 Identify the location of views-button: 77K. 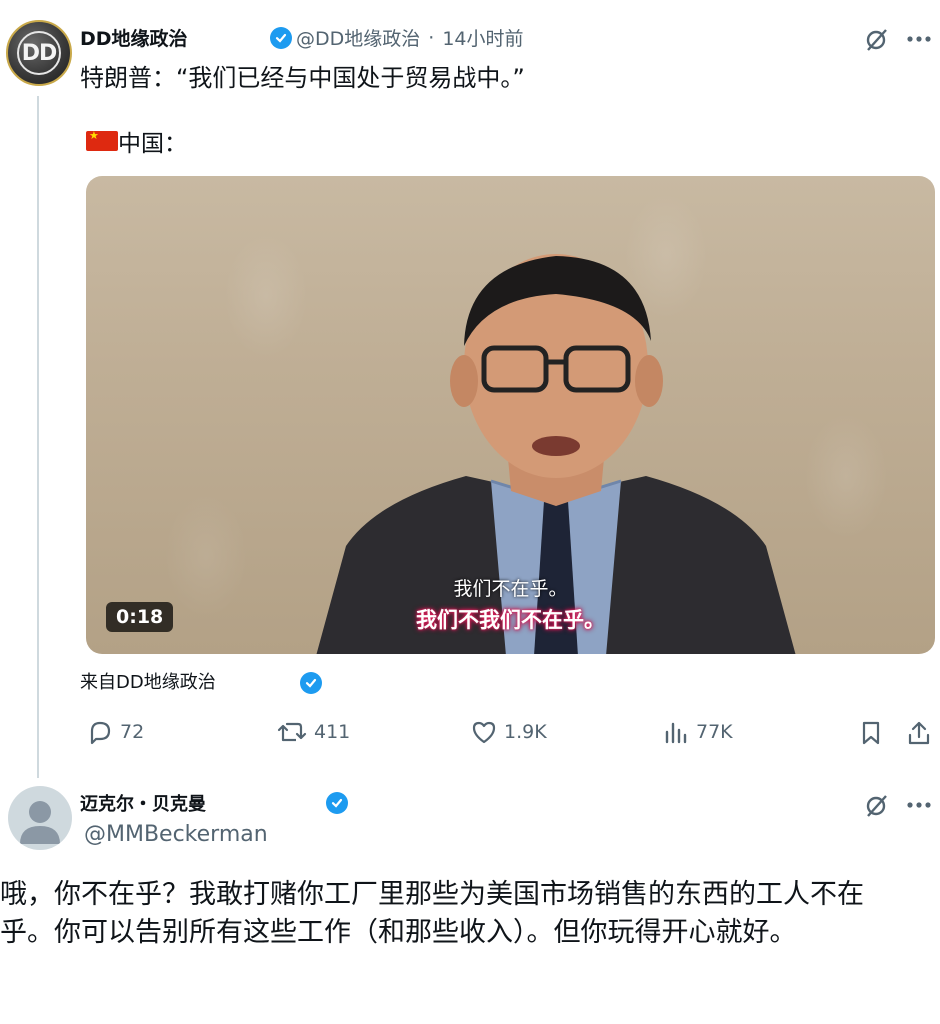
(697, 732).